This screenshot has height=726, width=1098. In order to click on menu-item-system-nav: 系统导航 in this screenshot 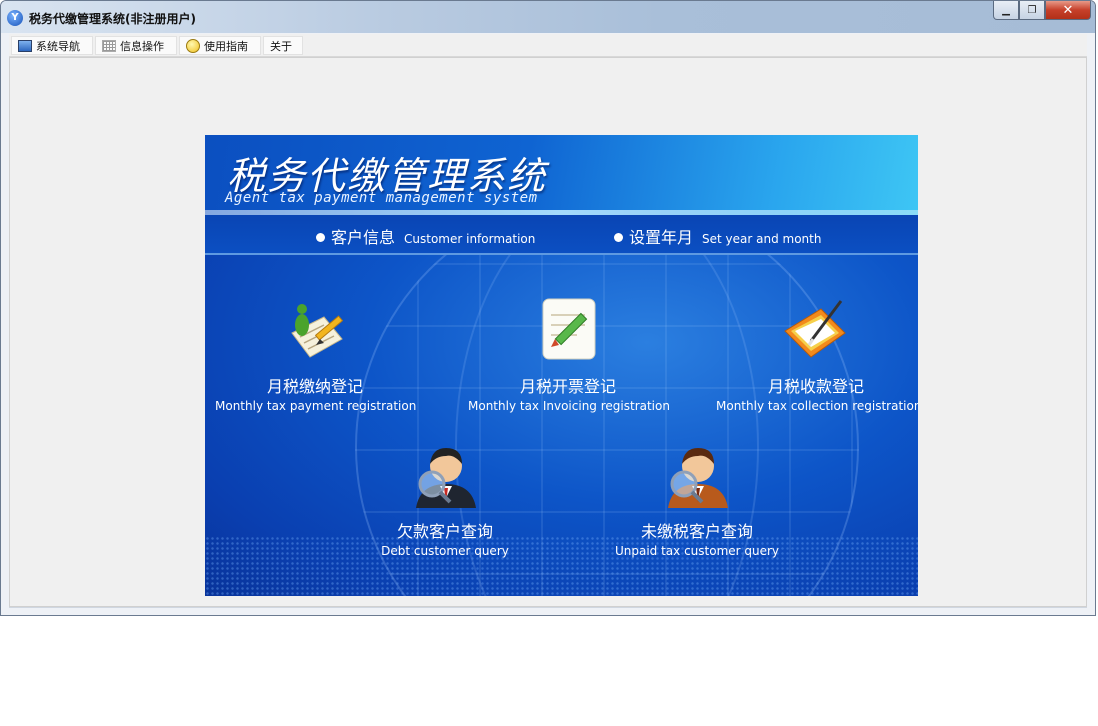, I will do `click(52, 45)`.